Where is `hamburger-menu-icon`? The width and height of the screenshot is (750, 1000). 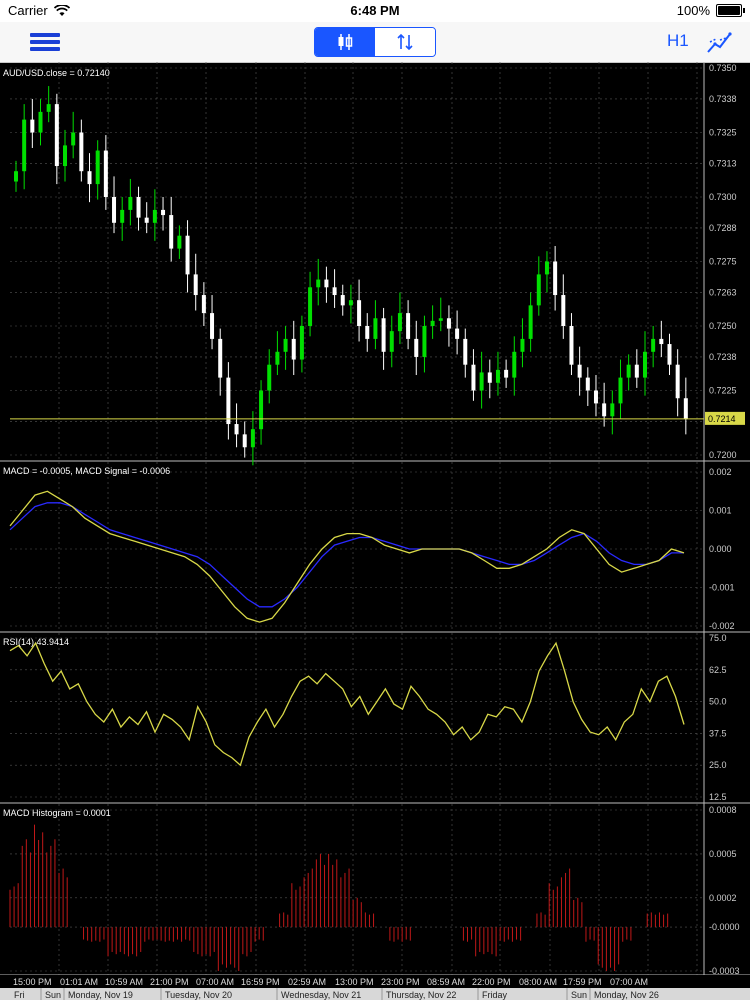 hamburger-menu-icon is located at coordinates (45, 42).